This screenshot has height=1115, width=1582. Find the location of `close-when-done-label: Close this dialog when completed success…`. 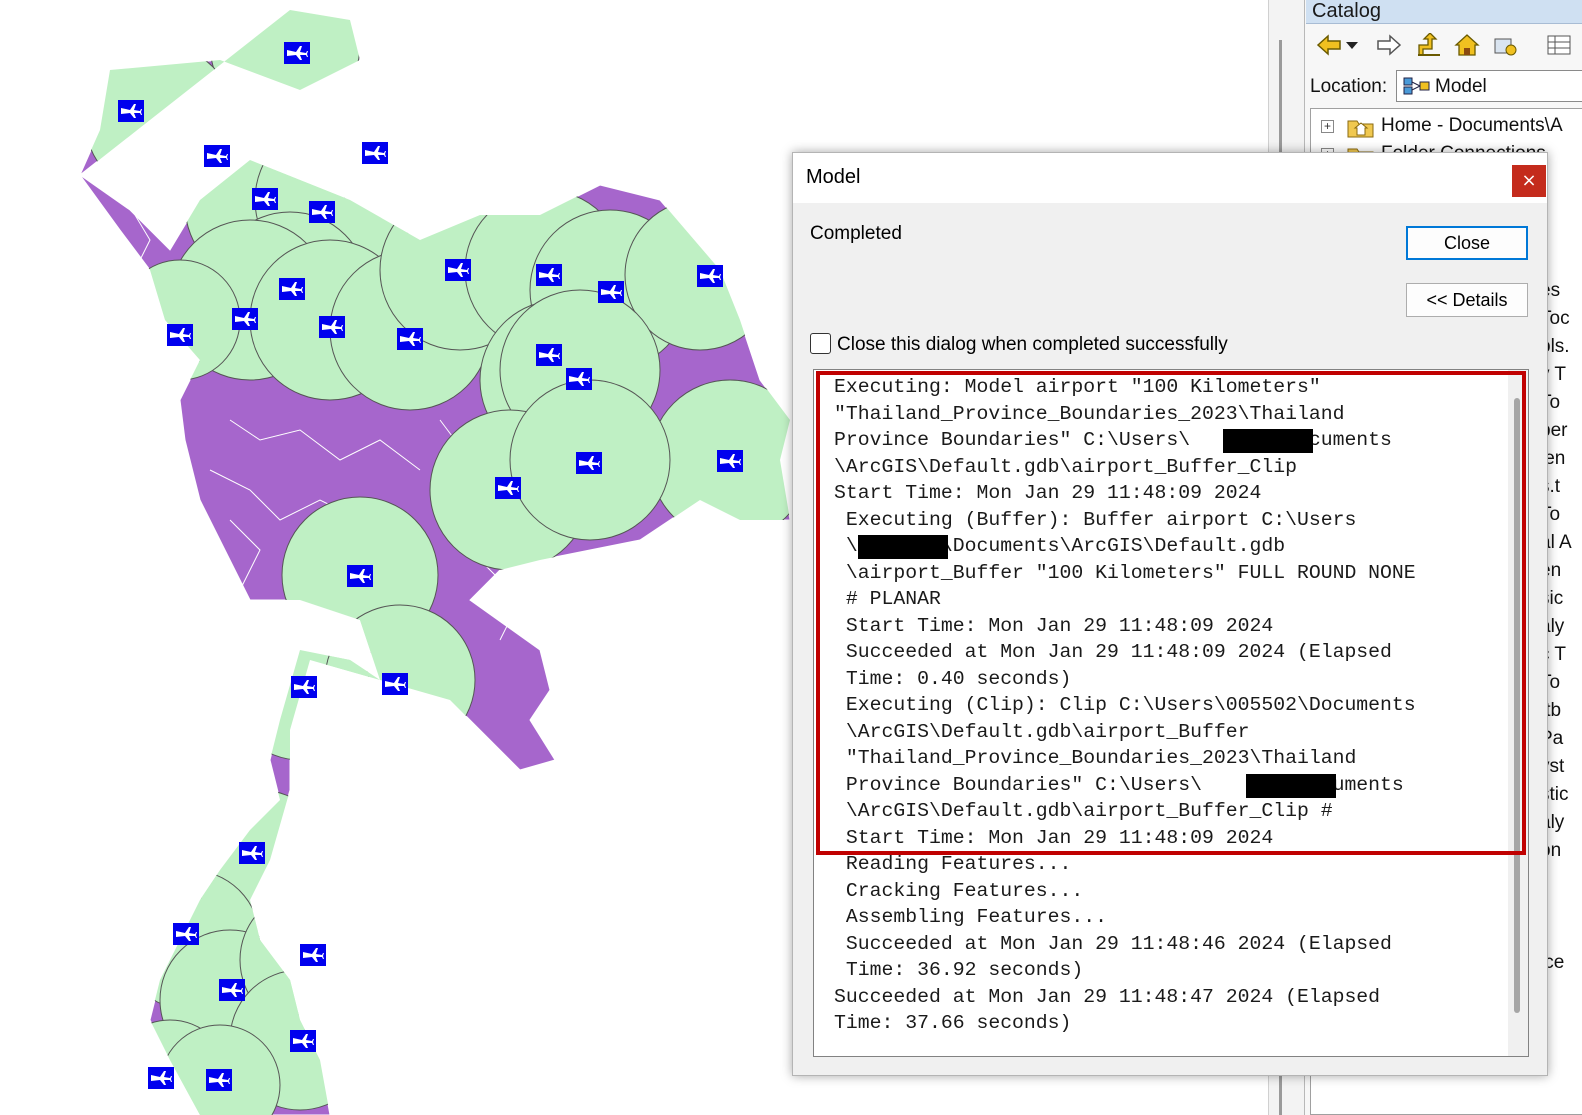

close-when-done-label: Close this dialog when completed success… is located at coordinates (1032, 345).